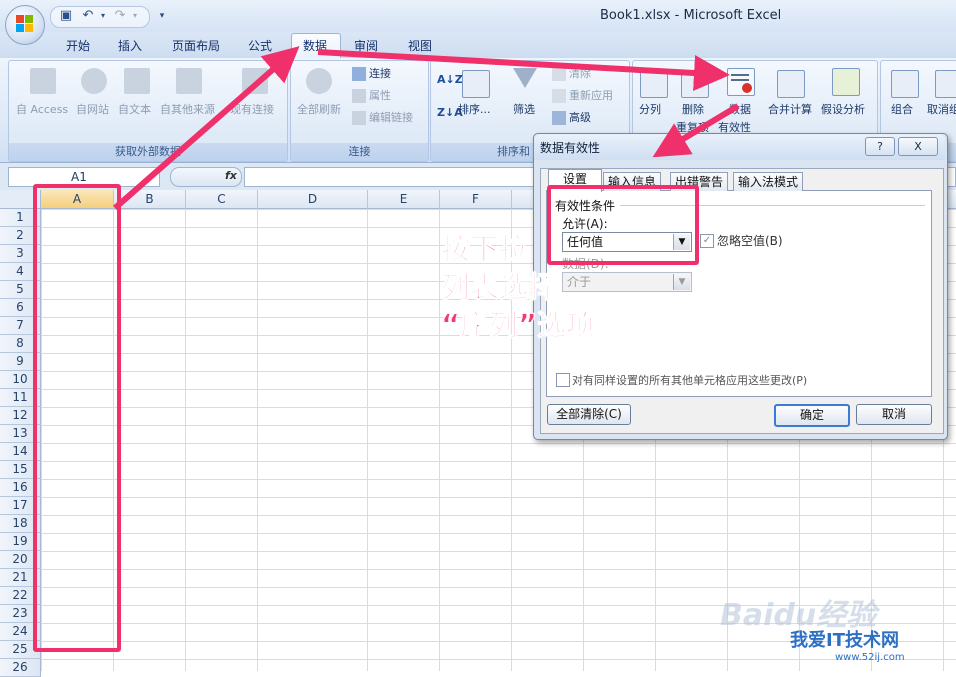  I want to click on undo-dropdown-icon: ▾, so click(103, 16).